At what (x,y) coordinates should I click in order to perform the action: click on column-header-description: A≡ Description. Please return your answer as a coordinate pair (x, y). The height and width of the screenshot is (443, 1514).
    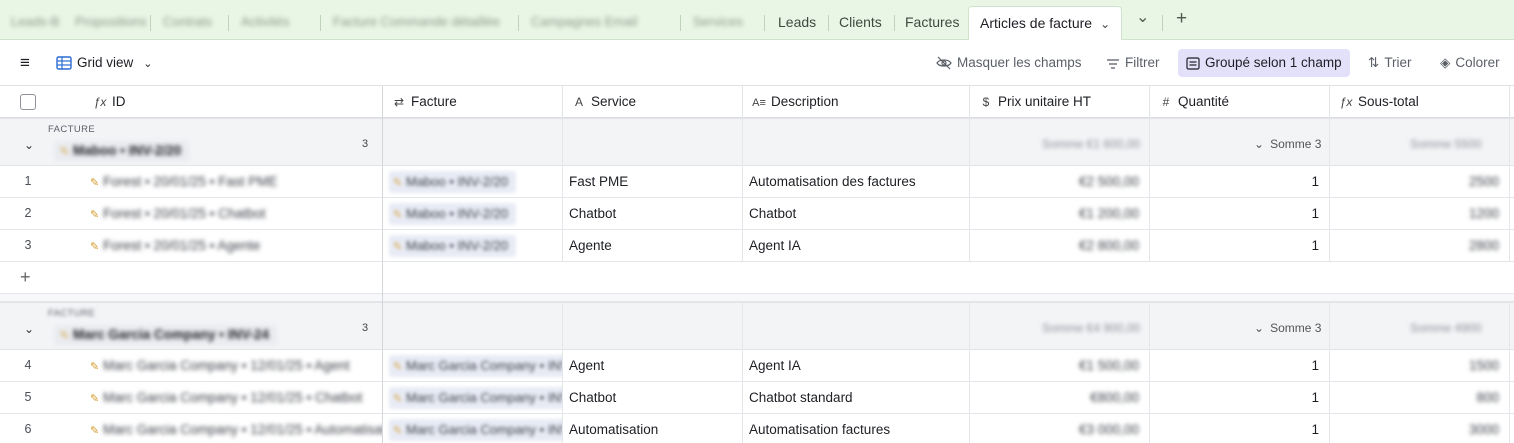
    Looking at the image, I should click on (856, 102).